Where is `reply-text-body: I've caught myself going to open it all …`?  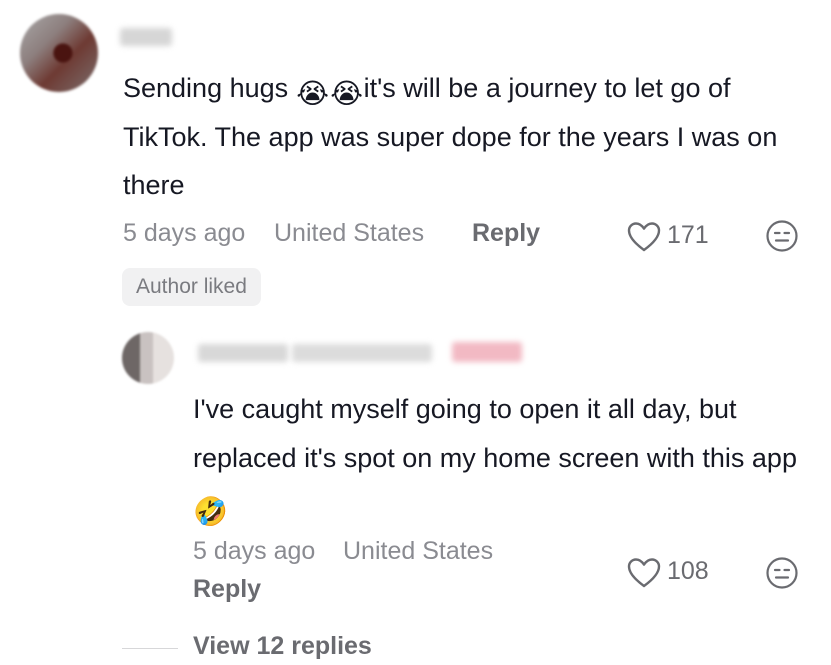 reply-text-body: I've caught myself going to open it all … is located at coordinates (495, 433).